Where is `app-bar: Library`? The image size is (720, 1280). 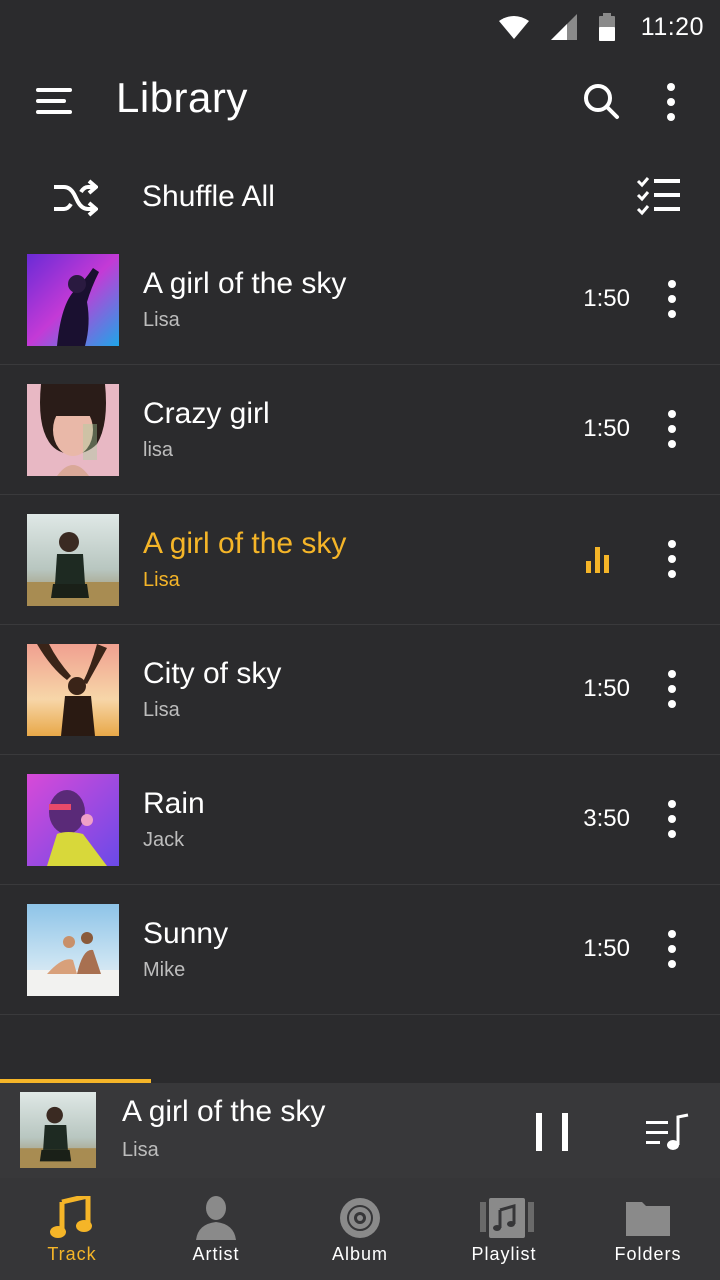
app-bar: Library is located at coordinates (360, 101).